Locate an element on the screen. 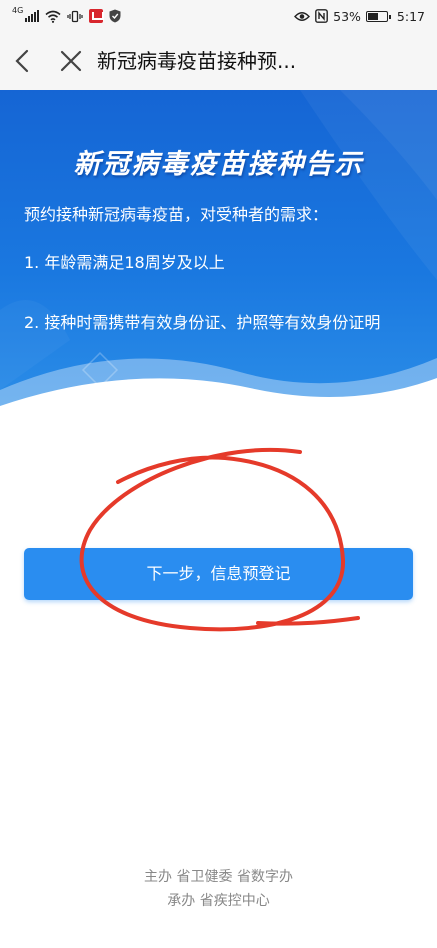 The height and width of the screenshot is (948, 437). wifi-icon is located at coordinates (53, 16).